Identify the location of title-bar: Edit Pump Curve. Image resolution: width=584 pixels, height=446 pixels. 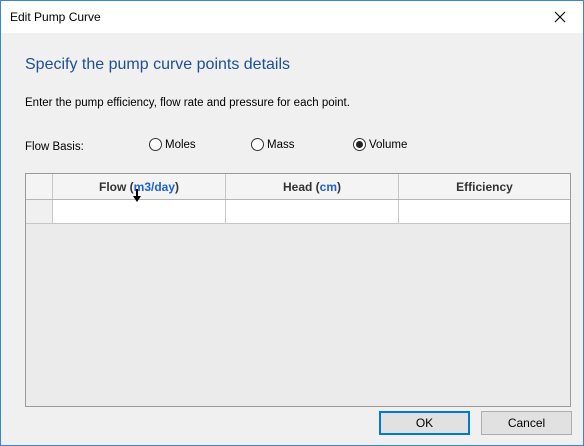
(292, 17).